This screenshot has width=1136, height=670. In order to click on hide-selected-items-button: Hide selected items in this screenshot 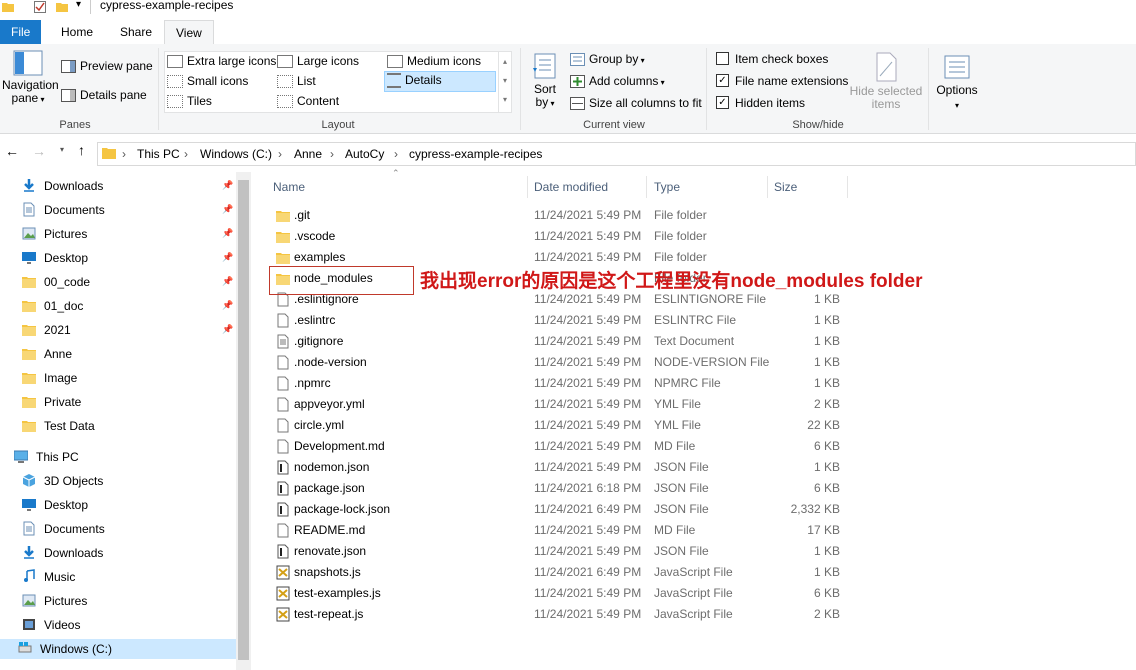, I will do `click(886, 81)`.